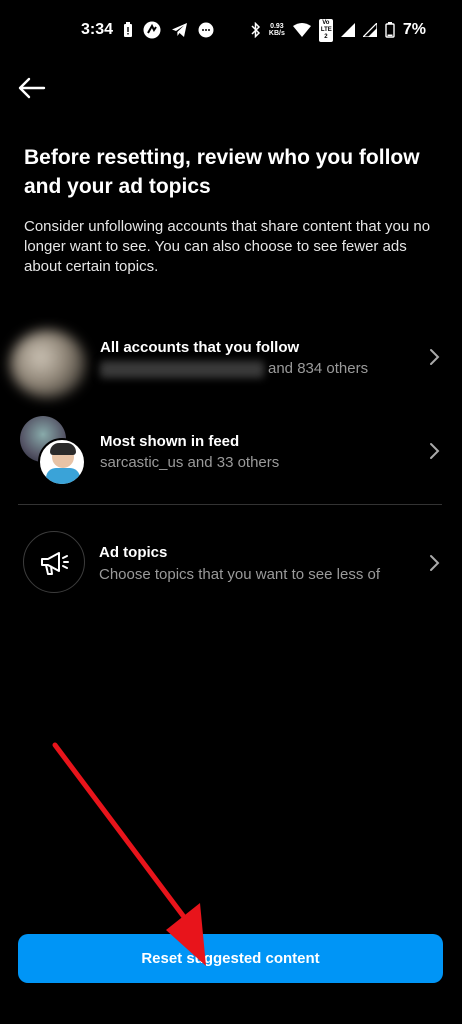 This screenshot has width=462, height=1024. What do you see at coordinates (200, 347) in the screenshot?
I see `all-accounts-label: All accounts that you follow` at bounding box center [200, 347].